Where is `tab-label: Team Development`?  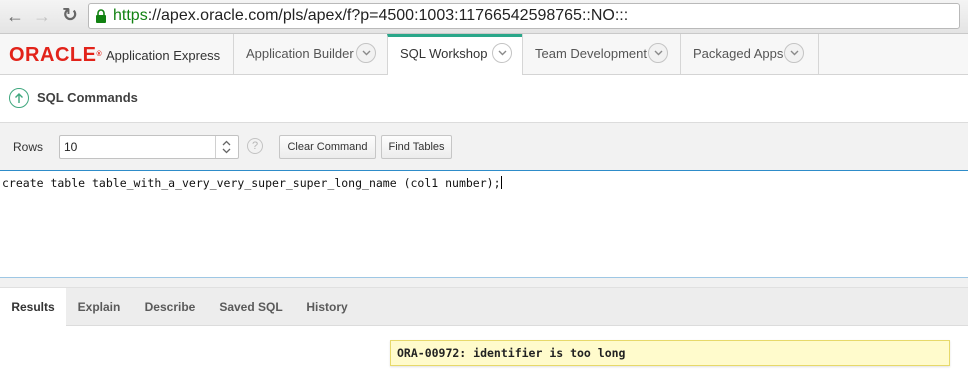 tab-label: Team Development is located at coordinates (591, 53).